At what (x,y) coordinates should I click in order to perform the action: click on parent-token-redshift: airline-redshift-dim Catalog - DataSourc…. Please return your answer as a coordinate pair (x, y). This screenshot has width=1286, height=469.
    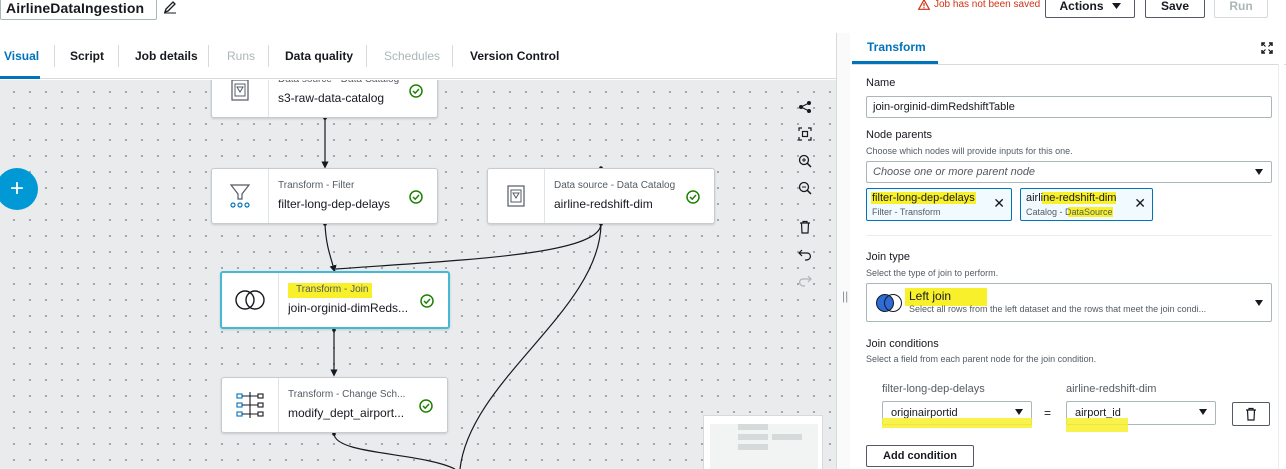
    Looking at the image, I should click on (1086, 204).